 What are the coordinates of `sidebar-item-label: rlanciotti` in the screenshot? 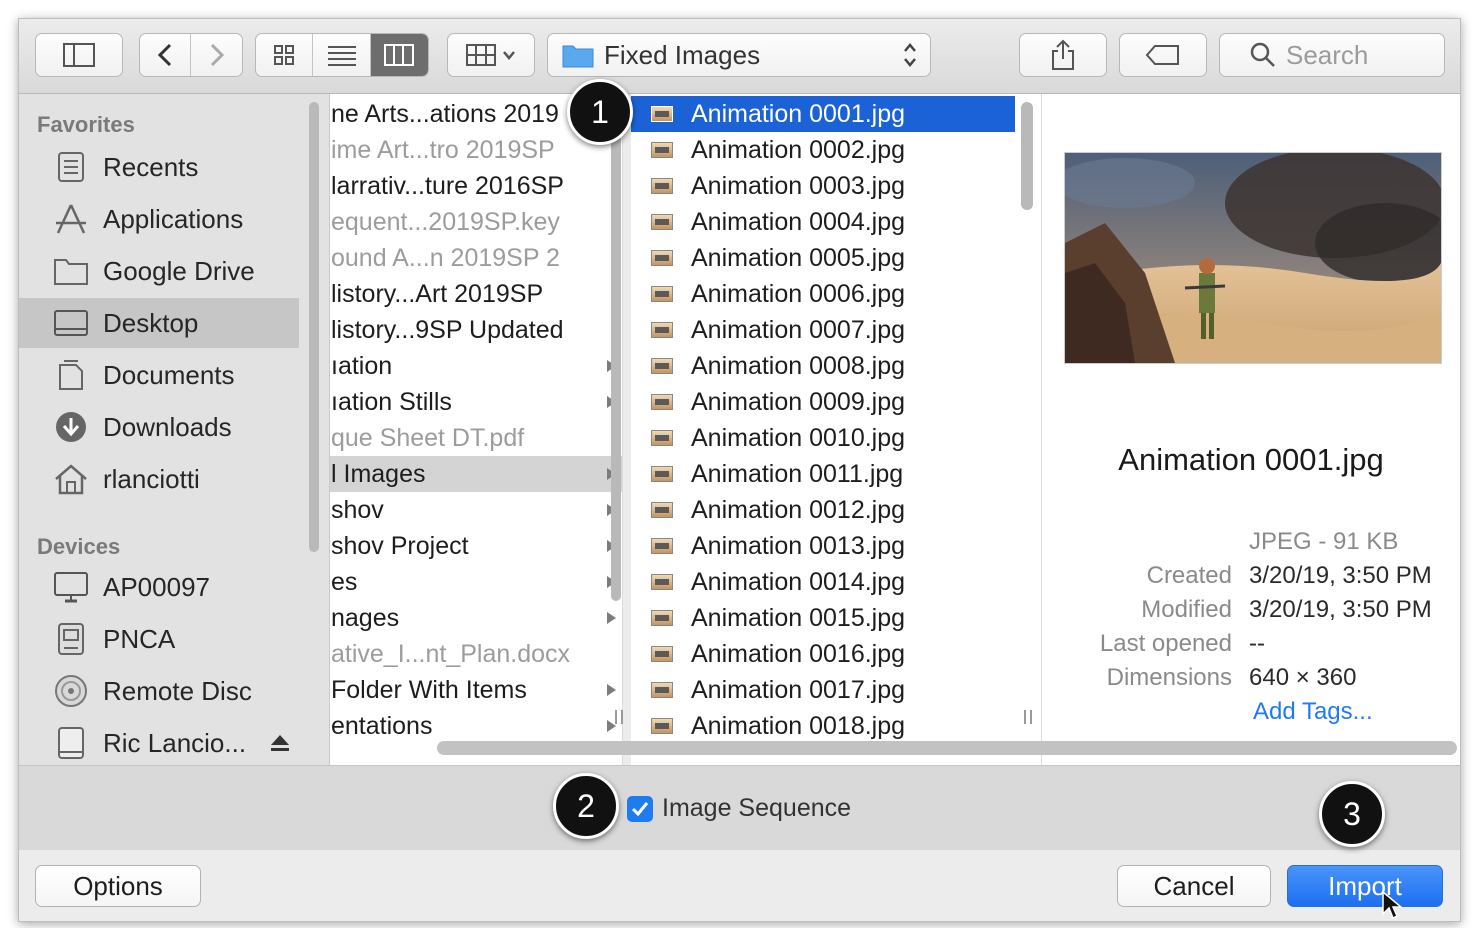 It's located at (151, 478).